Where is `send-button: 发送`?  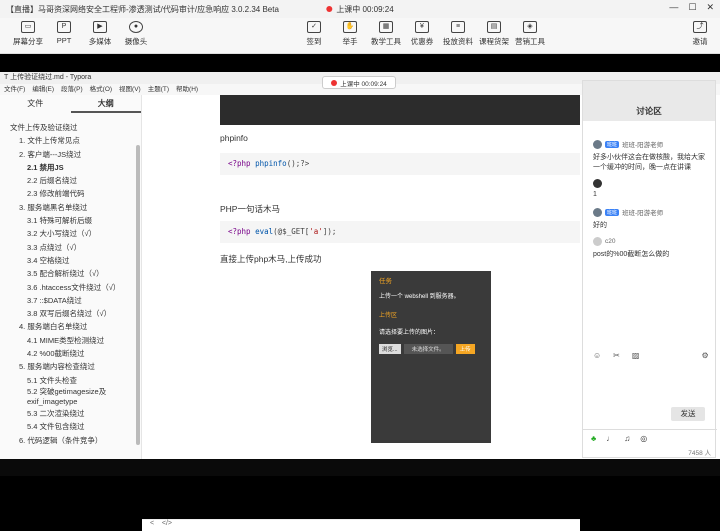 send-button: 发送 is located at coordinates (688, 414).